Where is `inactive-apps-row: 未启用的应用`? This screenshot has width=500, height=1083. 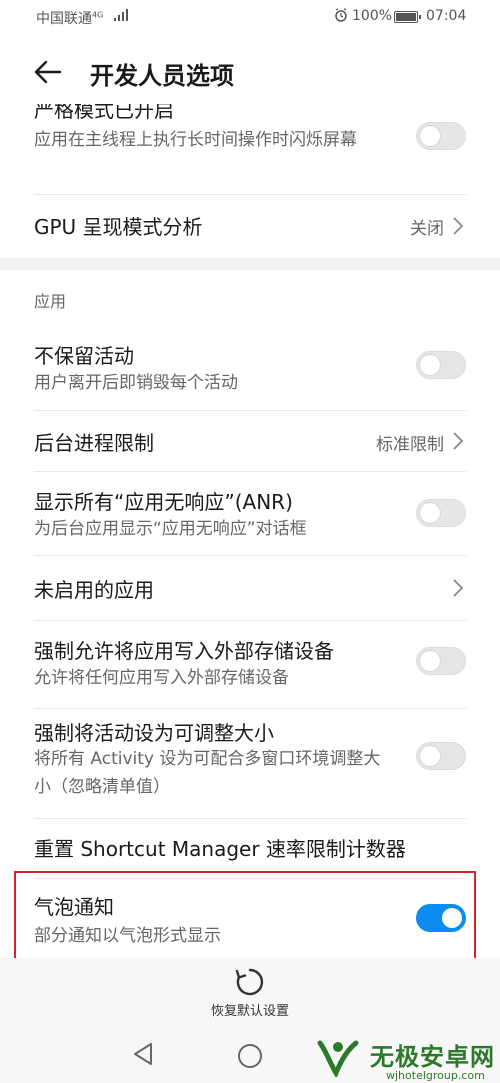 inactive-apps-row: 未启用的应用 is located at coordinates (250, 588).